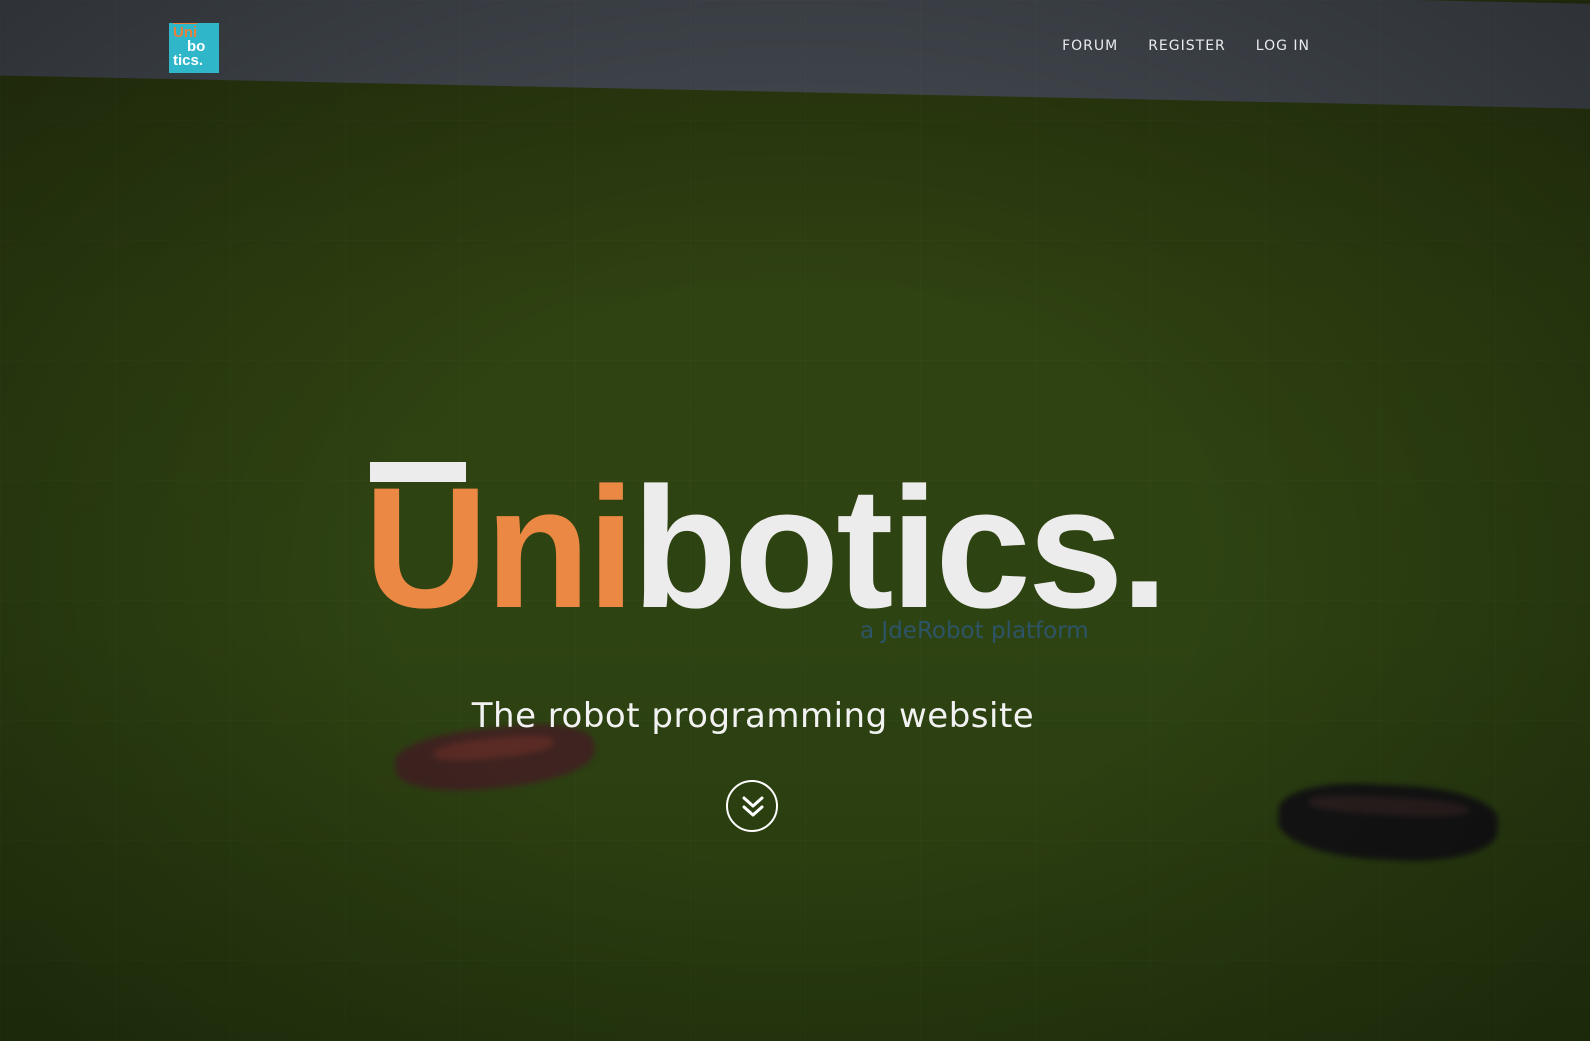 The height and width of the screenshot is (1041, 1590). I want to click on brand-tagline: a JdeRobot platform, so click(974, 631).